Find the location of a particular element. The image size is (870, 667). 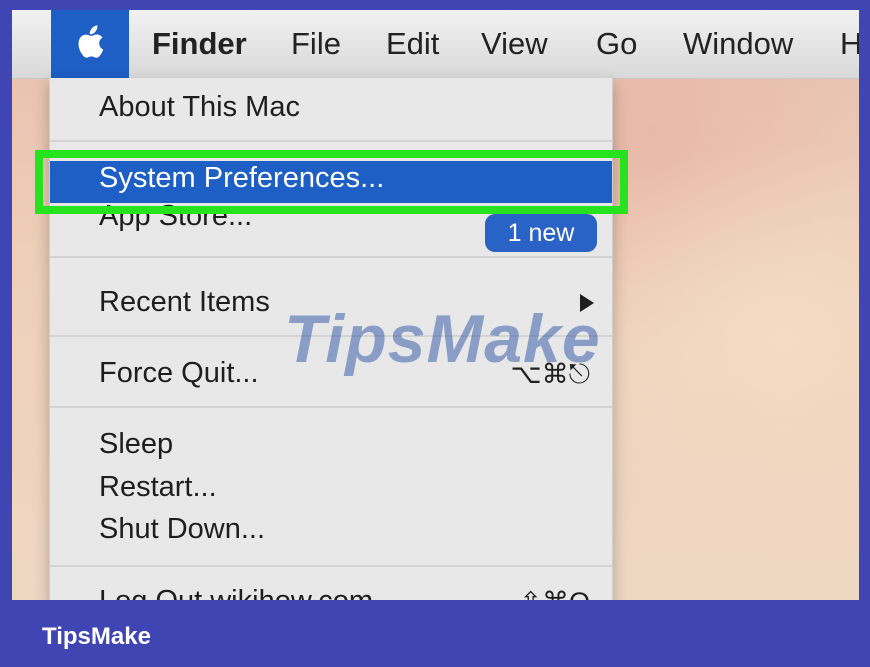

footer-brand: TipsMake is located at coordinates (96, 636).